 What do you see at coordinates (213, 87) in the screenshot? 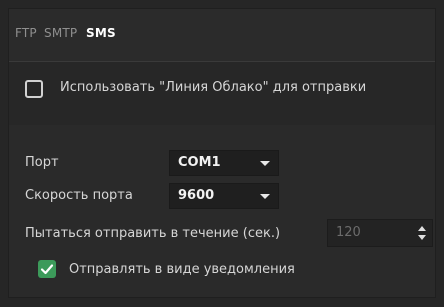
I see `use-cloud-label: Использовать "Линия Облако" для отправки` at bounding box center [213, 87].